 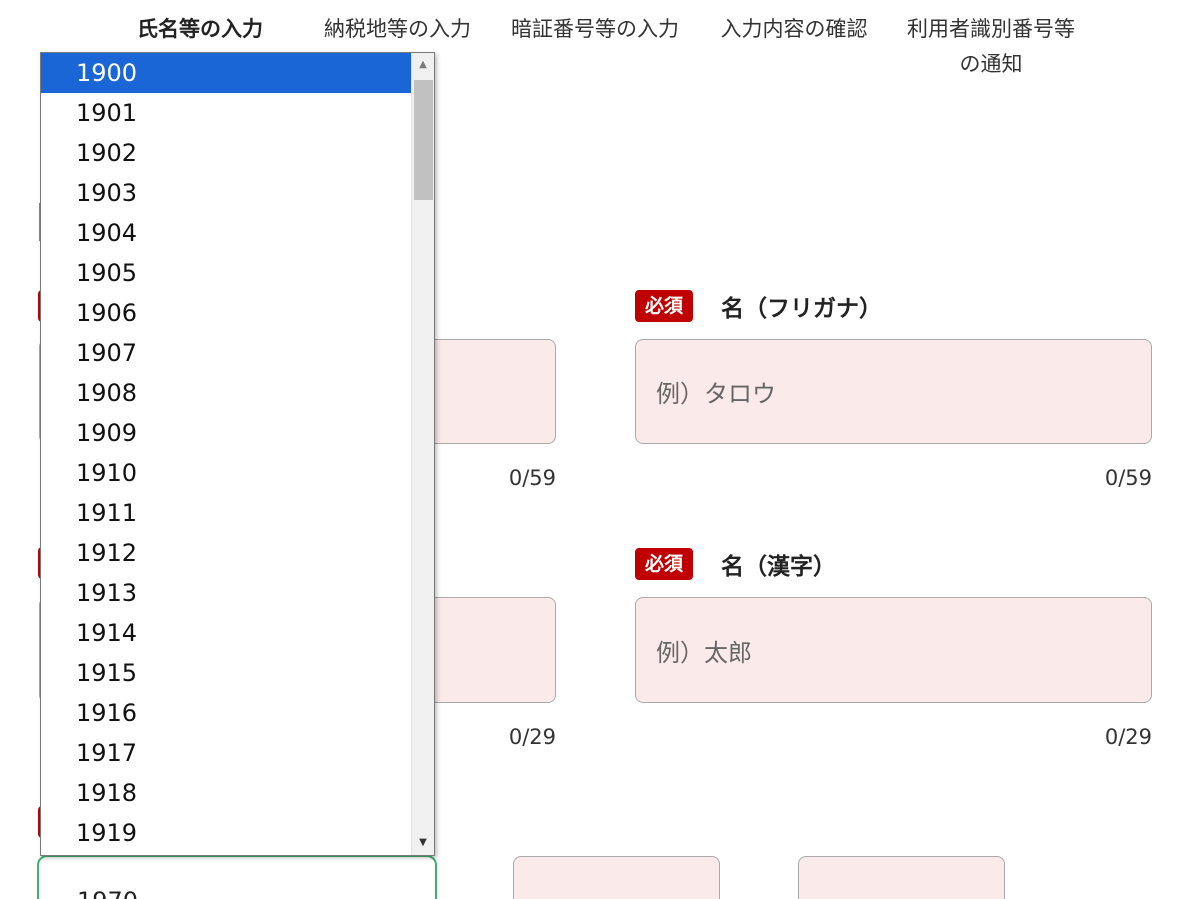 I want to click on first-name-kana-placeholder: 例）タロウ, so click(x=716, y=394).